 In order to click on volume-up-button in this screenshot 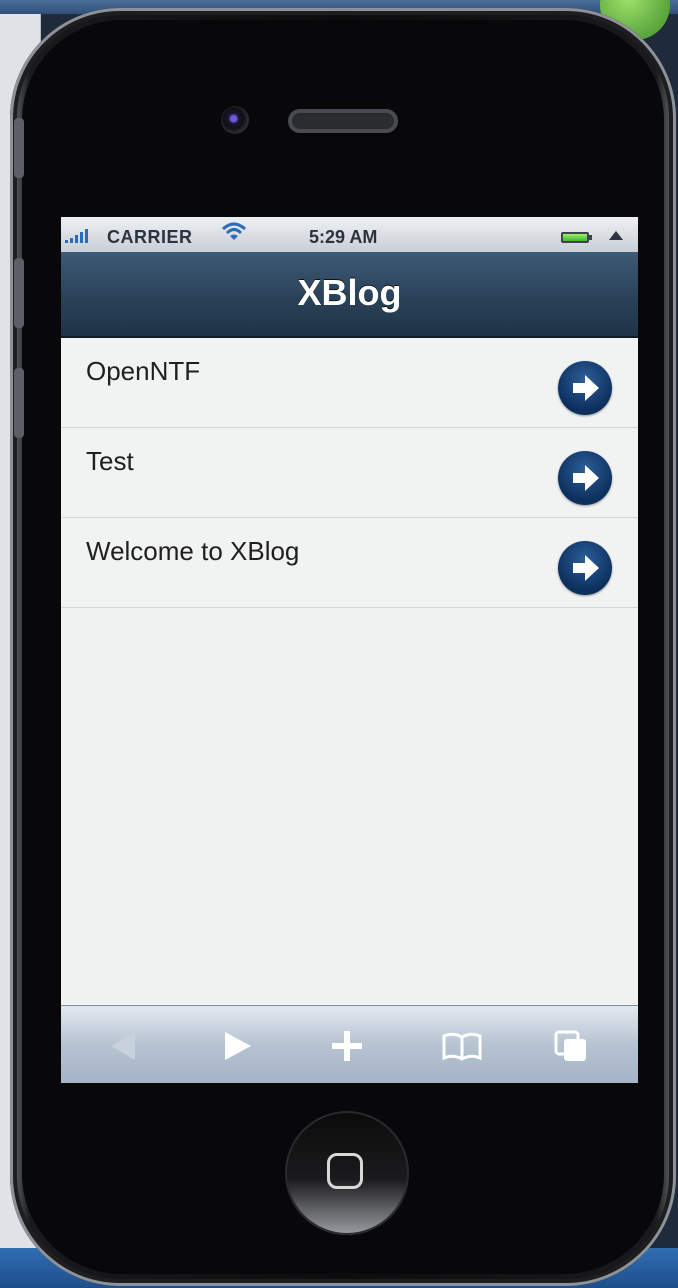, I will do `click(19, 293)`.